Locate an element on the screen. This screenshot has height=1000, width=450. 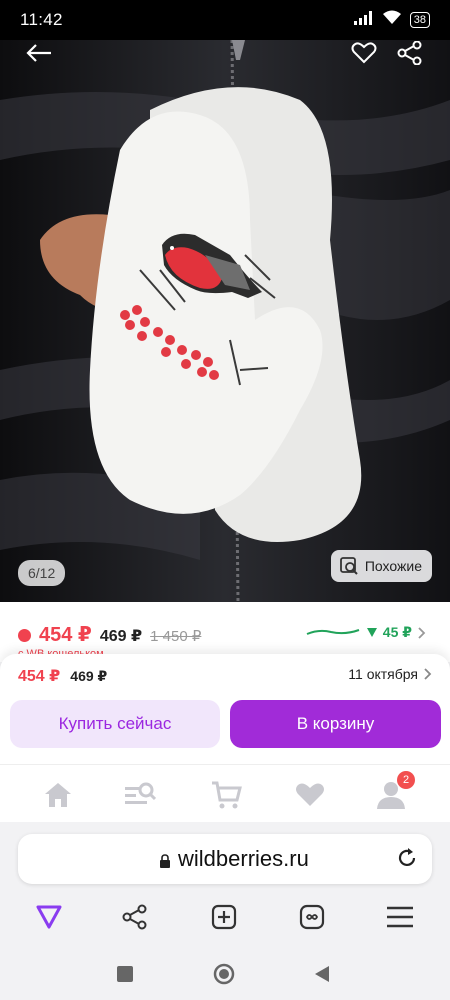
tab-catalog is located at coordinates (140, 795).